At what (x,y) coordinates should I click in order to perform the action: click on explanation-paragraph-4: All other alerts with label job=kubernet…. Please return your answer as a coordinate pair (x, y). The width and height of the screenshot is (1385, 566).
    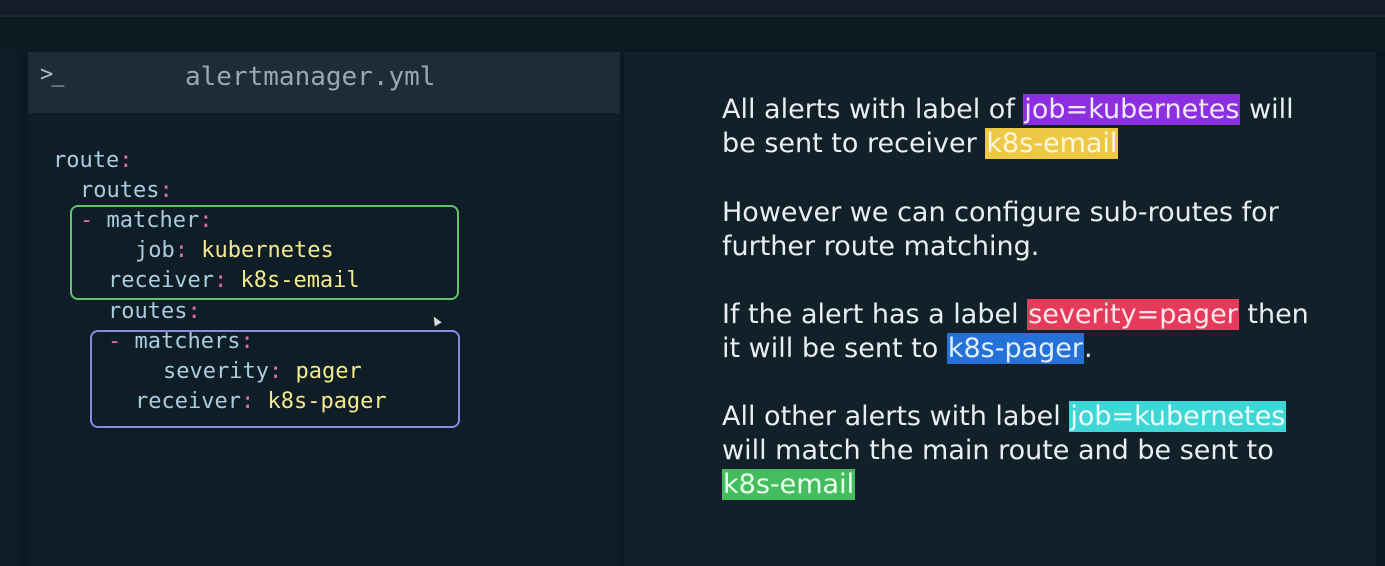
    Looking at the image, I should click on (1004, 451).